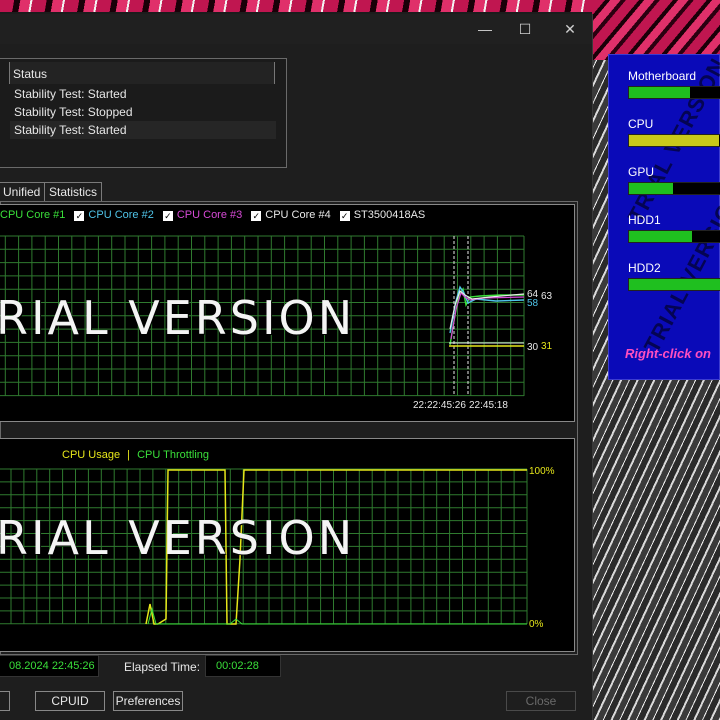 The width and height of the screenshot is (720, 720). I want to click on preferences-button: Preferences, so click(148, 701).